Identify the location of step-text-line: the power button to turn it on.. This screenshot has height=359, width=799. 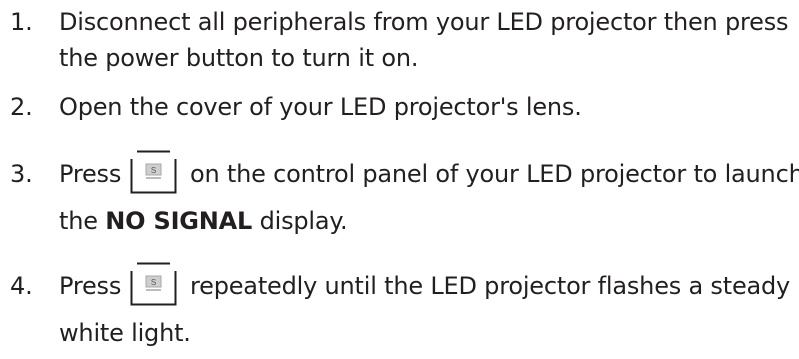
(239, 58).